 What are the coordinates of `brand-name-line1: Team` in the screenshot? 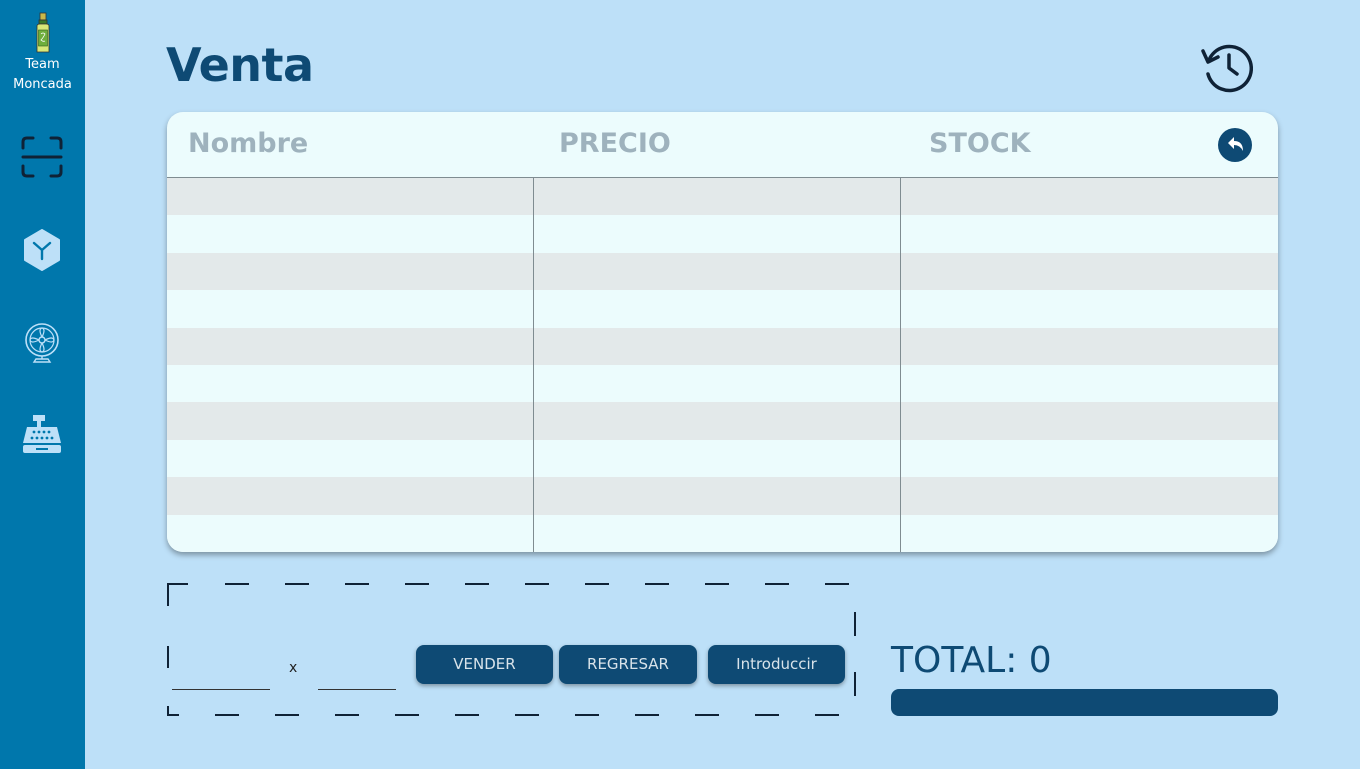 It's located at (42, 64).